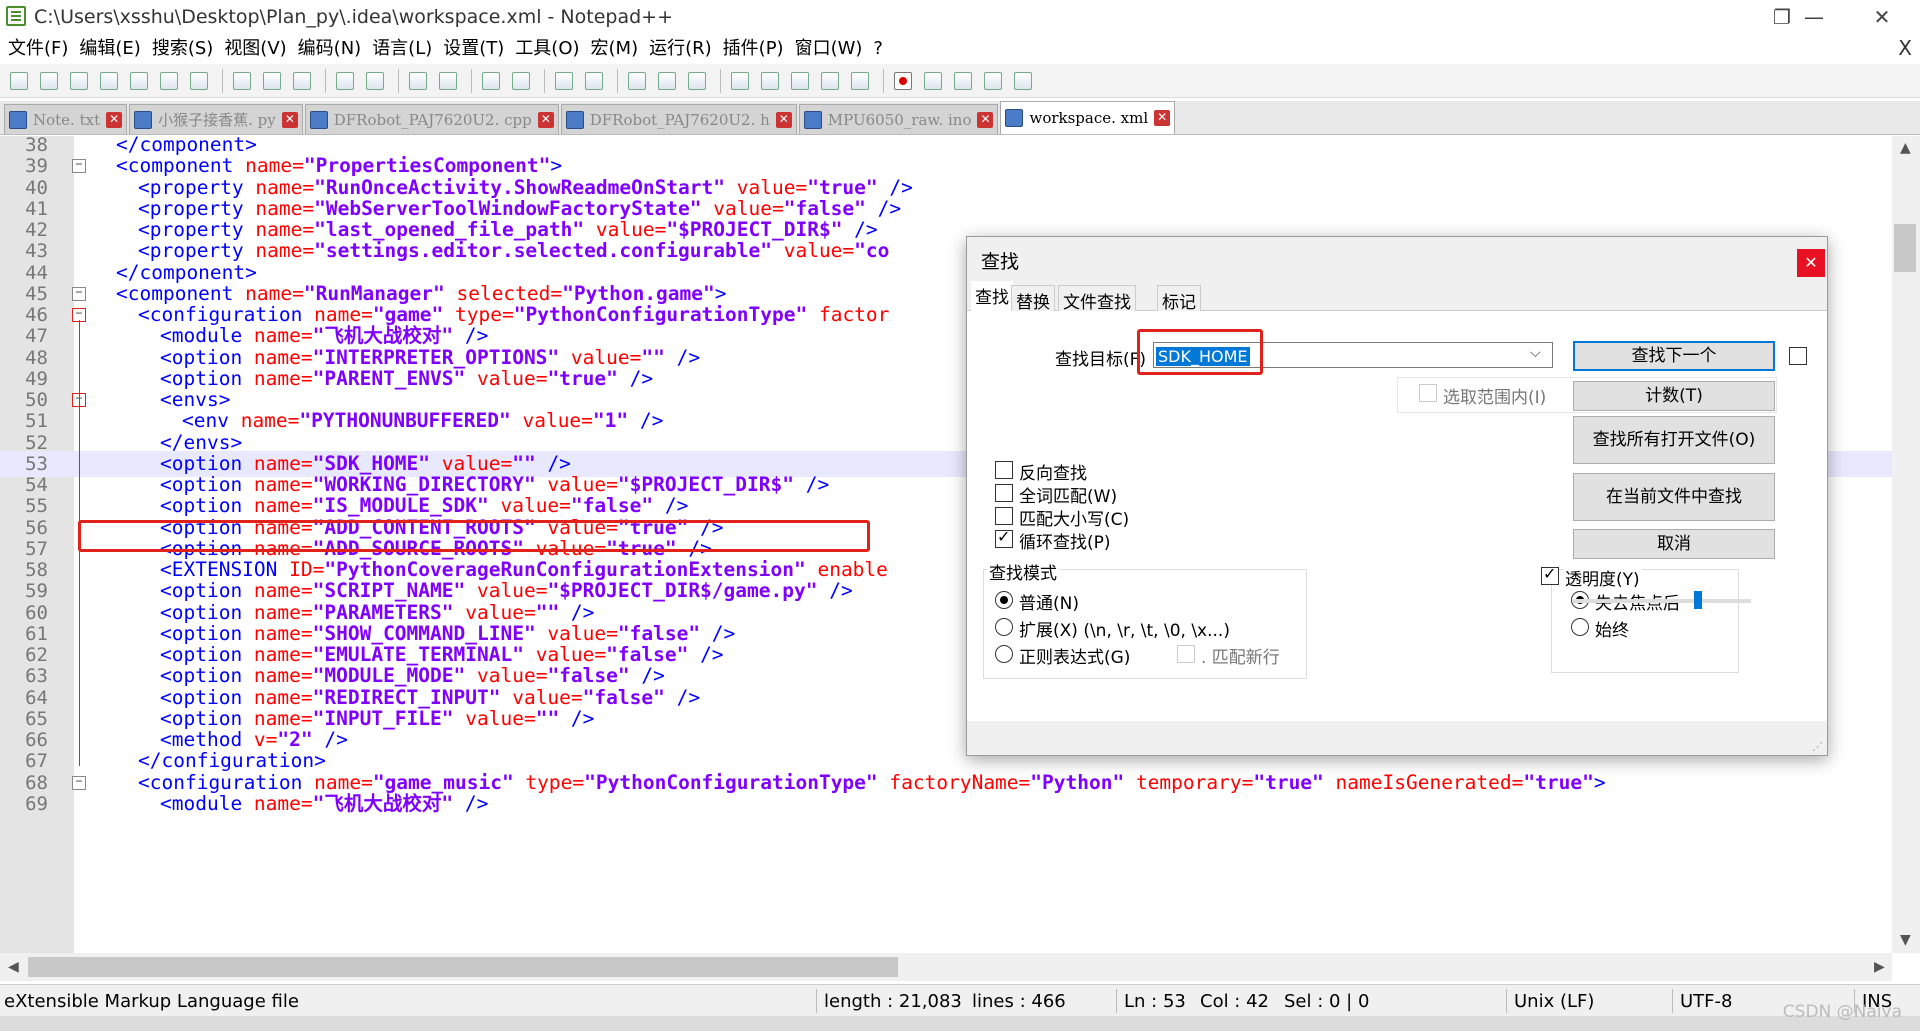  I want to click on udl-icon, so click(740, 81).